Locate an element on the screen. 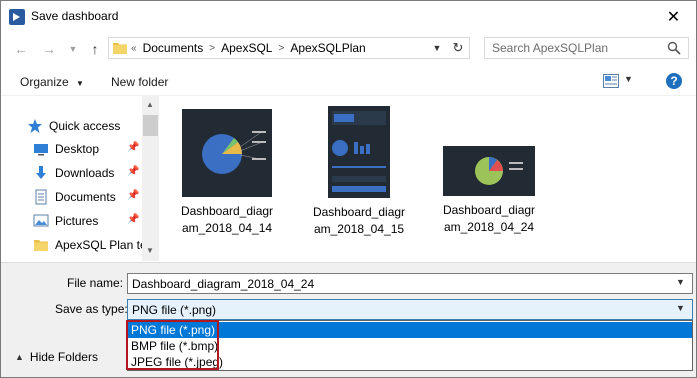 The height and width of the screenshot is (378, 697). navigation-scrollbar: ▲ ▼ is located at coordinates (150, 178).